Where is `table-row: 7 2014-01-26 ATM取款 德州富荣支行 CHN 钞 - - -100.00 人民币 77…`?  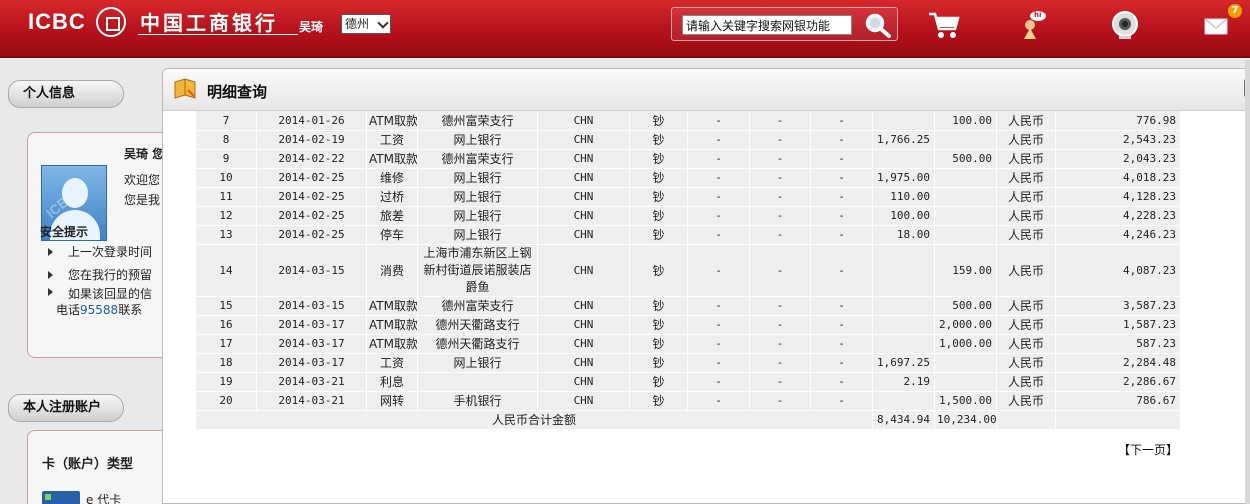 table-row: 7 2014-01-26 ATM取款 德州富荣支行 CHN 钞 - - -100.00 人民币 77… is located at coordinates (688, 121).